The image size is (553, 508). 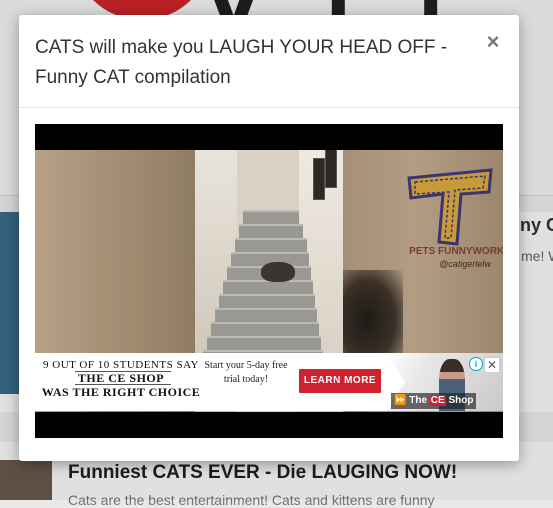 What do you see at coordinates (400, 400) in the screenshot?
I see `play-arrows-icon: ⏩` at bounding box center [400, 400].